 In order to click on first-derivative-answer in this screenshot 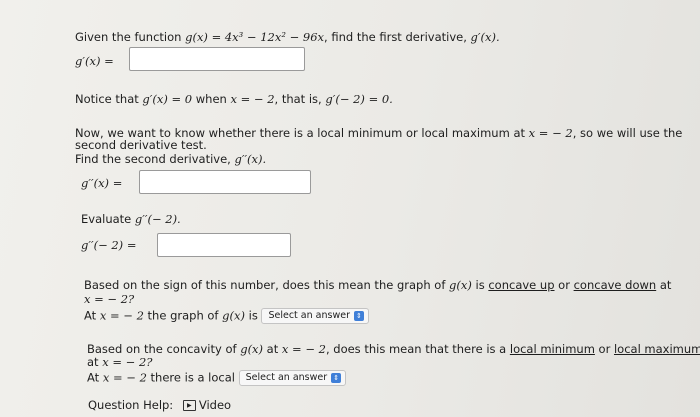, I will do `click(217, 59)`.